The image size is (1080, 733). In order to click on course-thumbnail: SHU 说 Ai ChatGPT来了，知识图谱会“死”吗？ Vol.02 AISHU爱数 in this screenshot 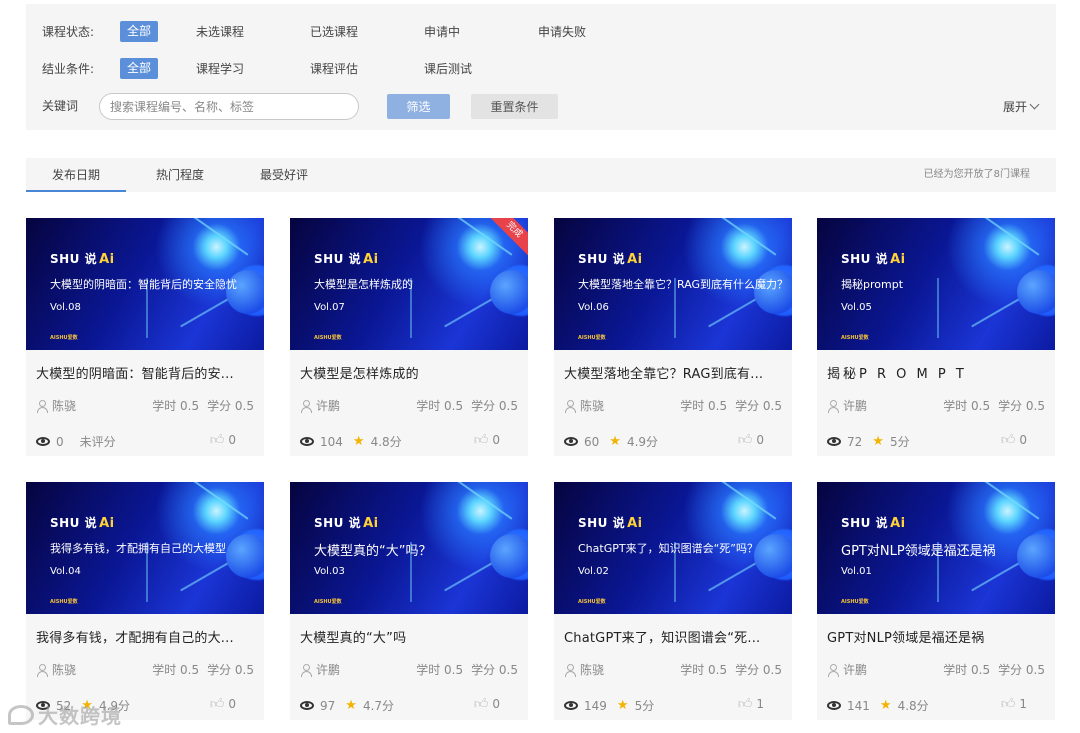, I will do `click(673, 548)`.